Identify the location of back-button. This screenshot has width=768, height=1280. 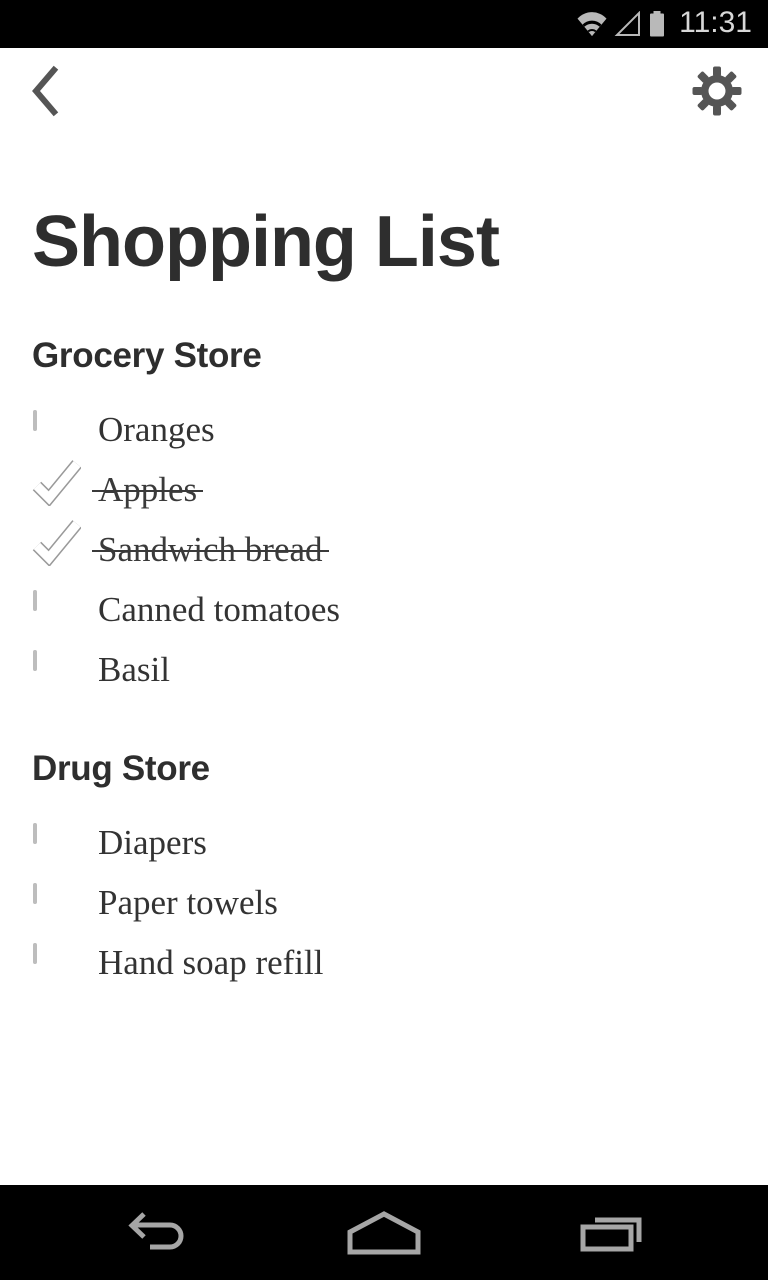
(57, 91).